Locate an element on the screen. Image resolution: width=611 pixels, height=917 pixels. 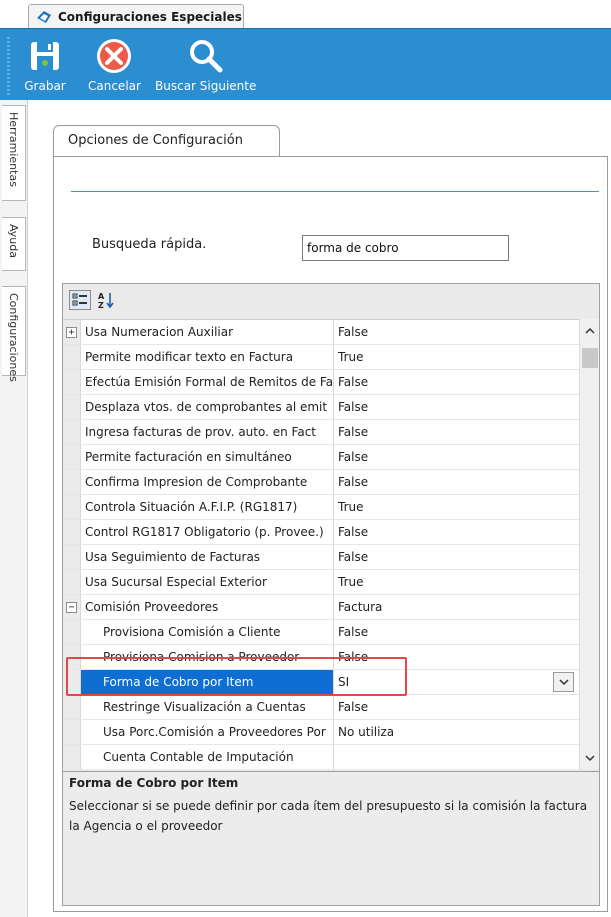
property-row: Confirma Impresion de Comprobante False is located at coordinates (321, 482).